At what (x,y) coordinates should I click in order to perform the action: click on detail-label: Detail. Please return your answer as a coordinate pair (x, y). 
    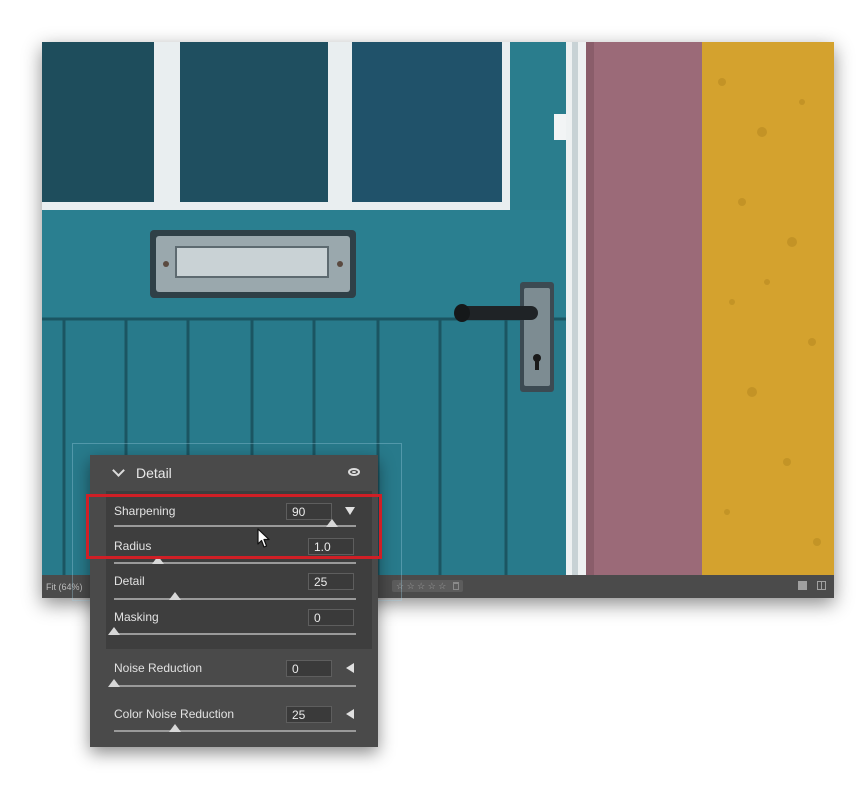
    Looking at the image, I should click on (129, 581).